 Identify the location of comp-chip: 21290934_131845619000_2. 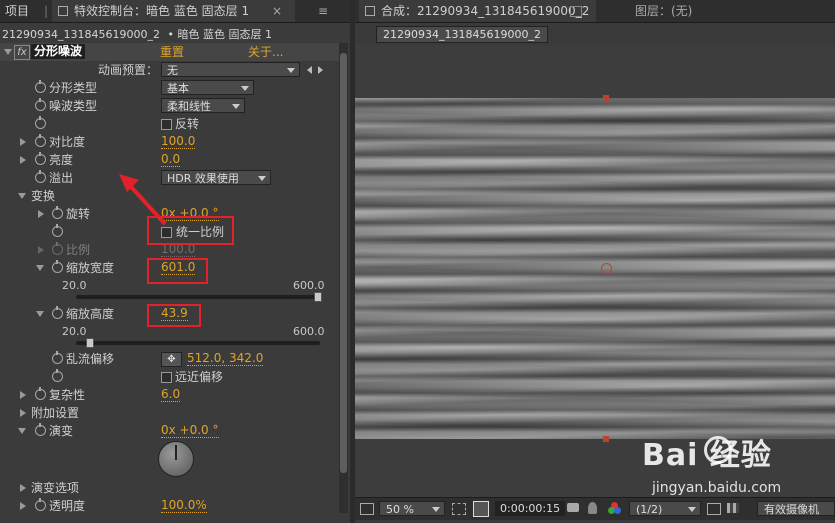
(462, 34).